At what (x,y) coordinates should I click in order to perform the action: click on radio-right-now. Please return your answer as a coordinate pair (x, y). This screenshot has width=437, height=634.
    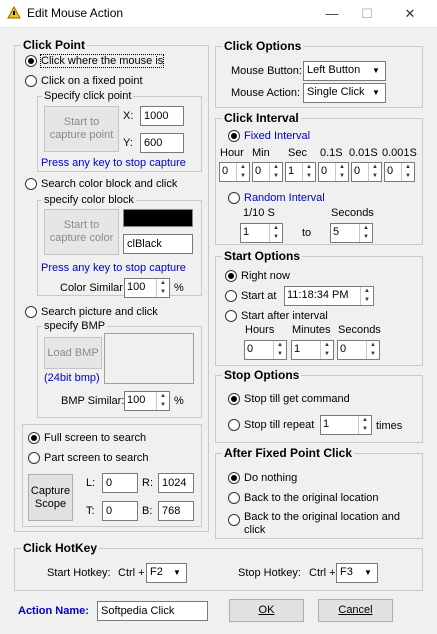
    Looking at the image, I should click on (231, 276).